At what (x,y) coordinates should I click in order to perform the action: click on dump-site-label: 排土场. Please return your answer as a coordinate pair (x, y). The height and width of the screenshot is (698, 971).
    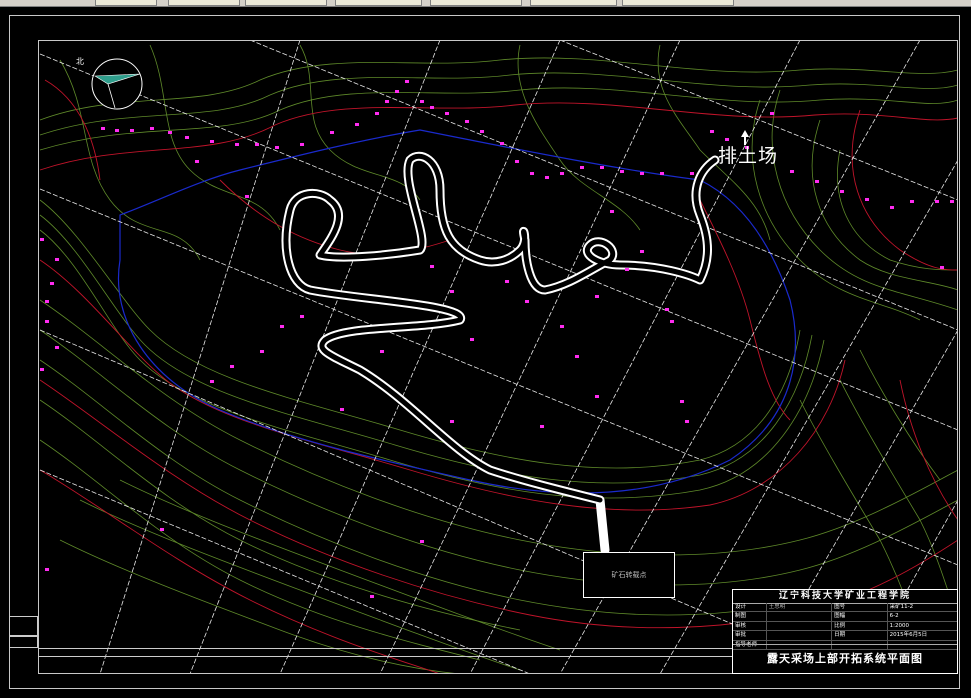
    Looking at the image, I should click on (748, 156).